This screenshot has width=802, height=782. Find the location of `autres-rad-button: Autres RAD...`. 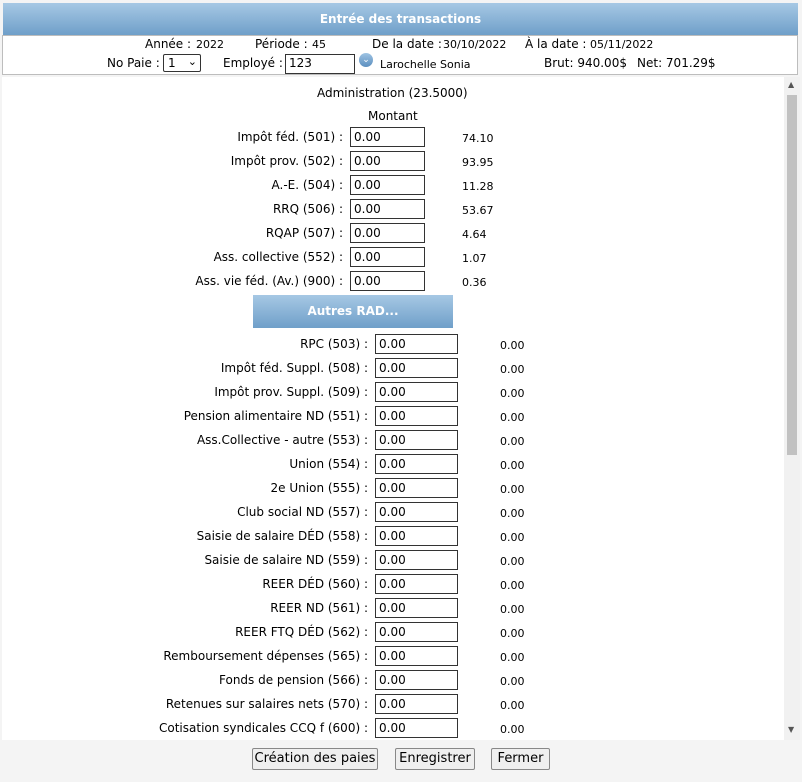

autres-rad-button: Autres RAD... is located at coordinates (353, 311).